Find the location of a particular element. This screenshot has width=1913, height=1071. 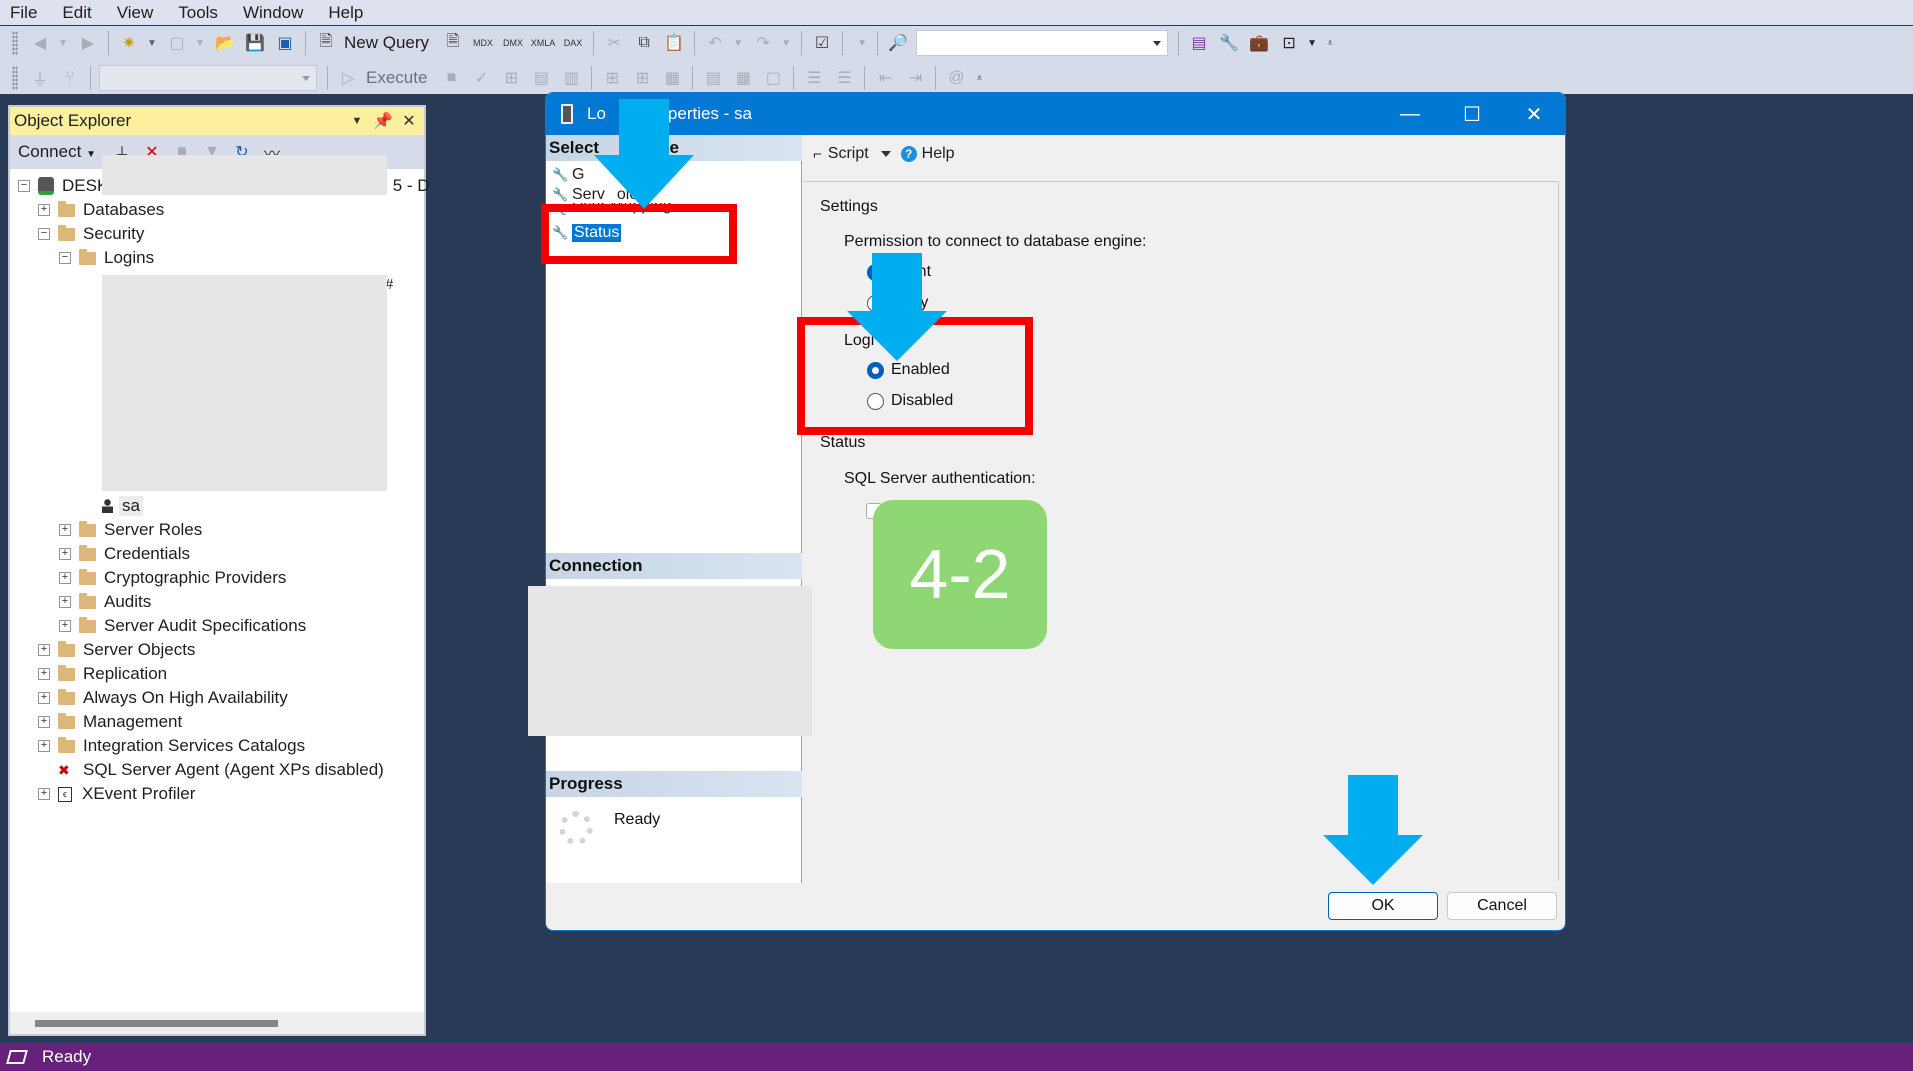

scrollbar-thumb is located at coordinates (156, 1023).